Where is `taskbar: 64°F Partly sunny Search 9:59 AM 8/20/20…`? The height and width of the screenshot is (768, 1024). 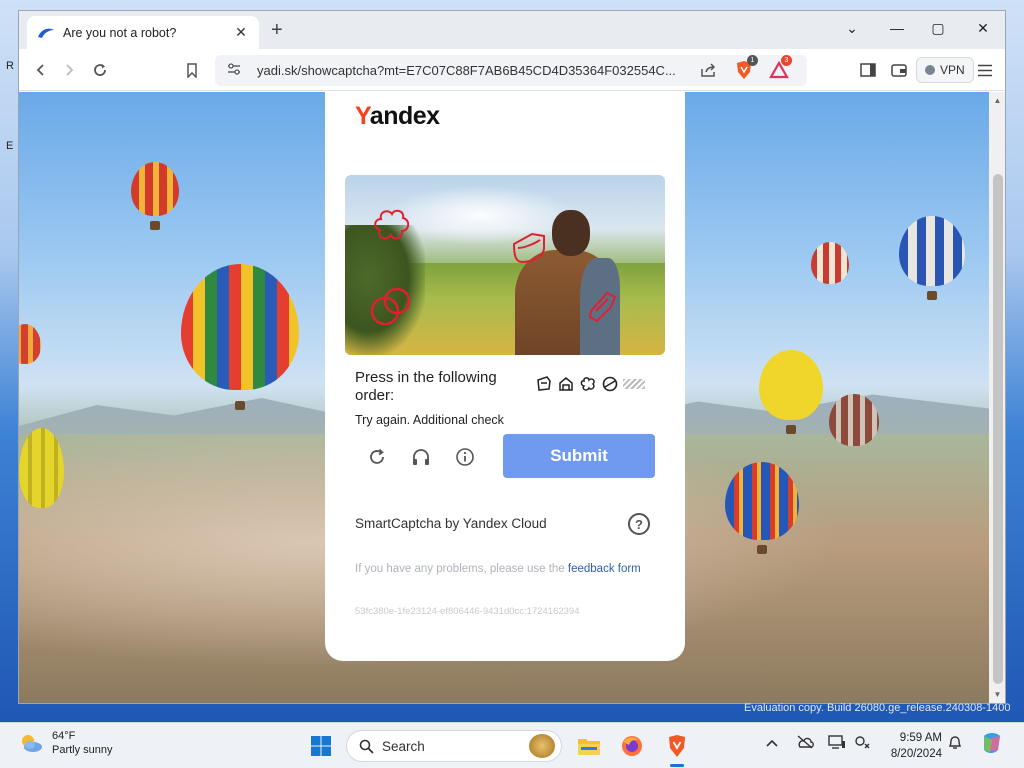
taskbar: 64°F Partly sunny Search 9:59 AM 8/20/20… is located at coordinates (512, 745).